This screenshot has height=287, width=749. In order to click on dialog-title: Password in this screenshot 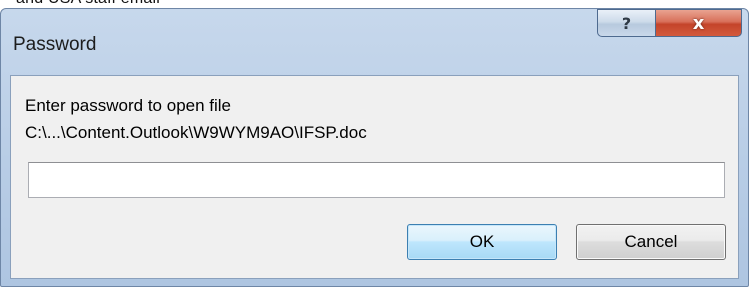, I will do `click(55, 44)`.